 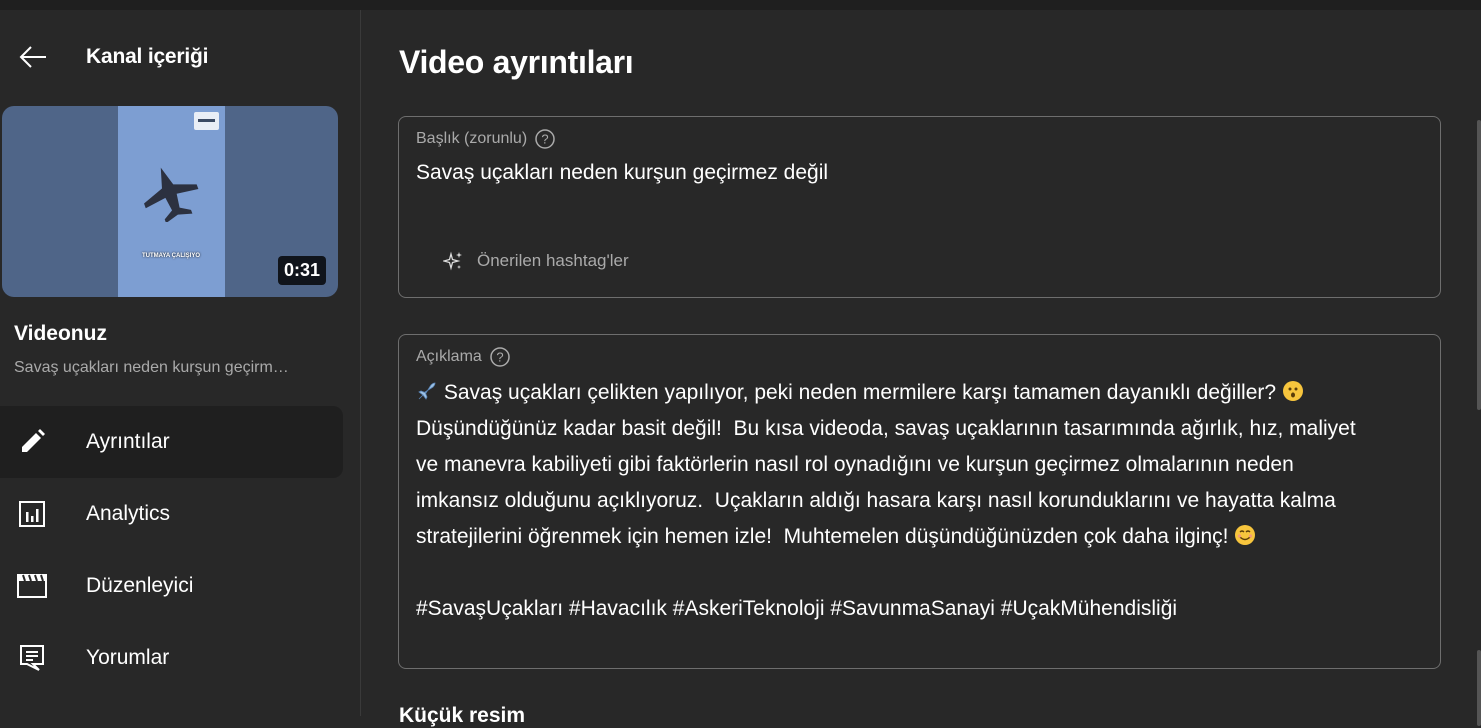 What do you see at coordinates (32, 658) in the screenshot?
I see `comments-icon` at bounding box center [32, 658].